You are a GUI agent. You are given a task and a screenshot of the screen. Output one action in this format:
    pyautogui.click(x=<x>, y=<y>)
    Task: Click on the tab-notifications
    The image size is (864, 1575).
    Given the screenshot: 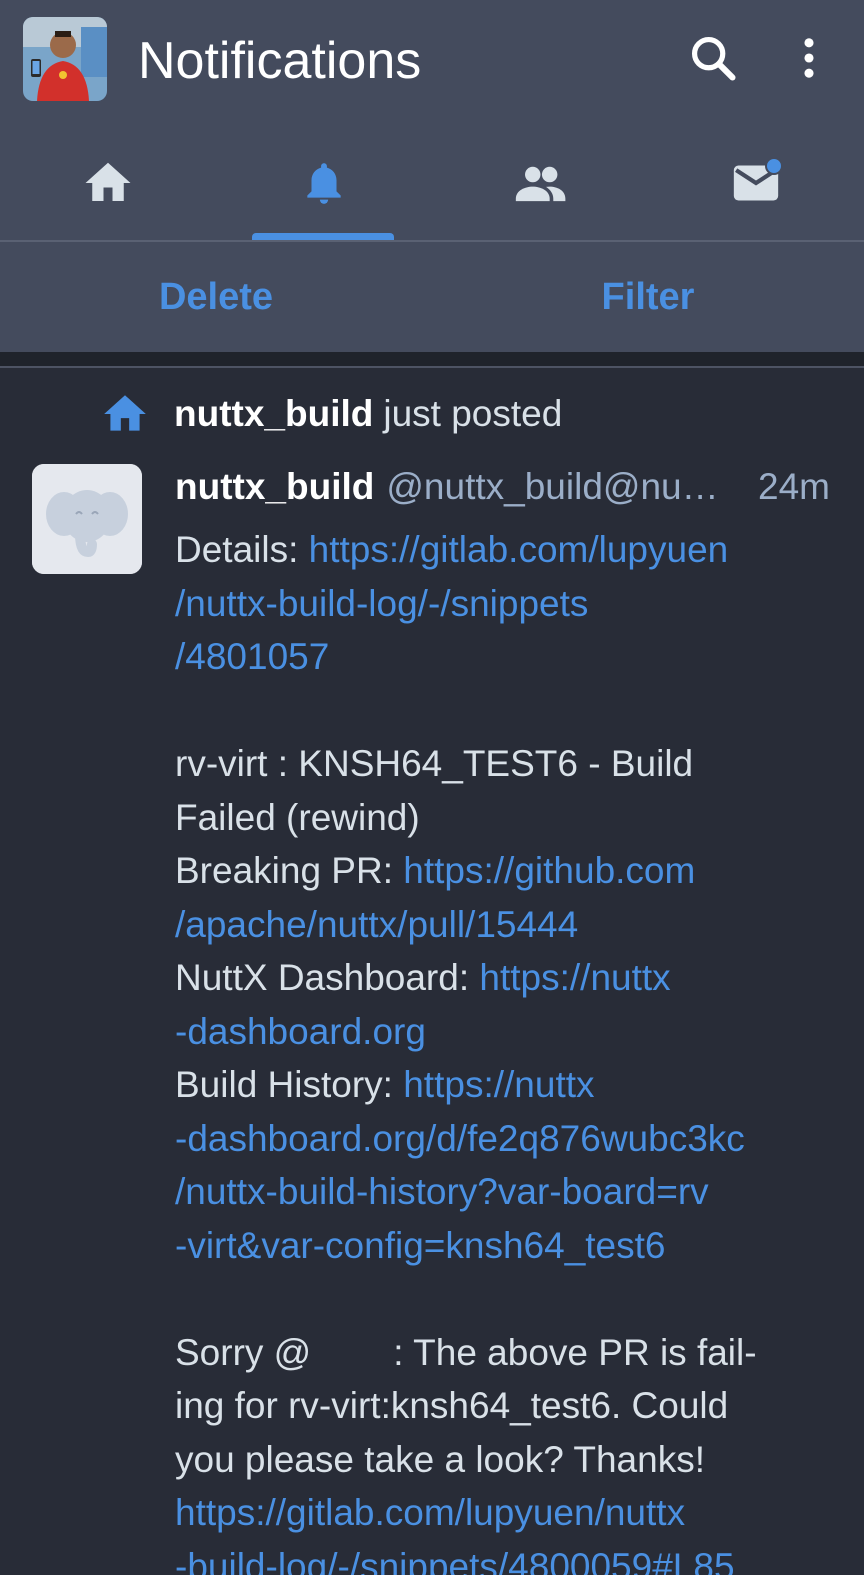 What is the action you would take?
    pyautogui.click(x=324, y=183)
    